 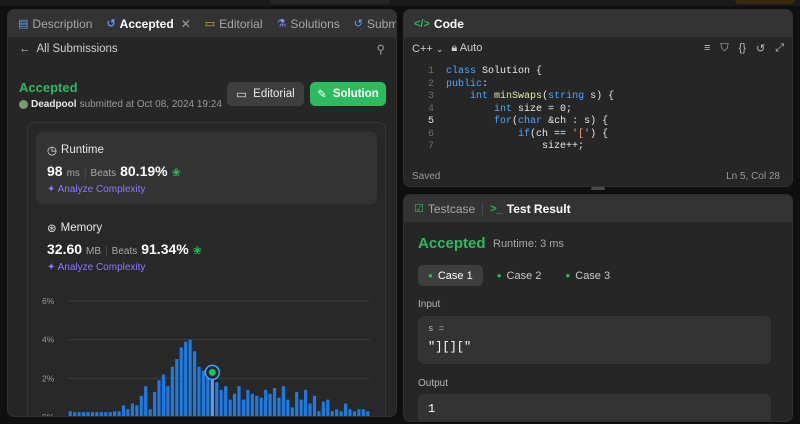 What do you see at coordinates (124, 249) in the screenshot?
I see `memory-value-row: 32.60 MB | Beats 91.34% ❀` at bounding box center [124, 249].